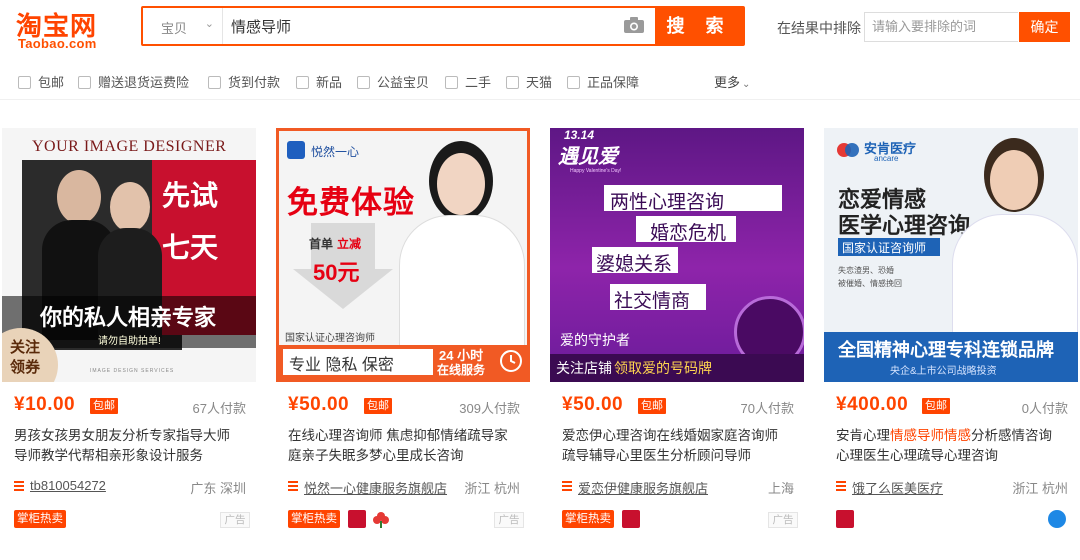 Image resolution: width=1080 pixels, height=560 pixels. What do you see at coordinates (336, 272) in the screenshot?
I see `img-discount-value: 50元` at bounding box center [336, 272].